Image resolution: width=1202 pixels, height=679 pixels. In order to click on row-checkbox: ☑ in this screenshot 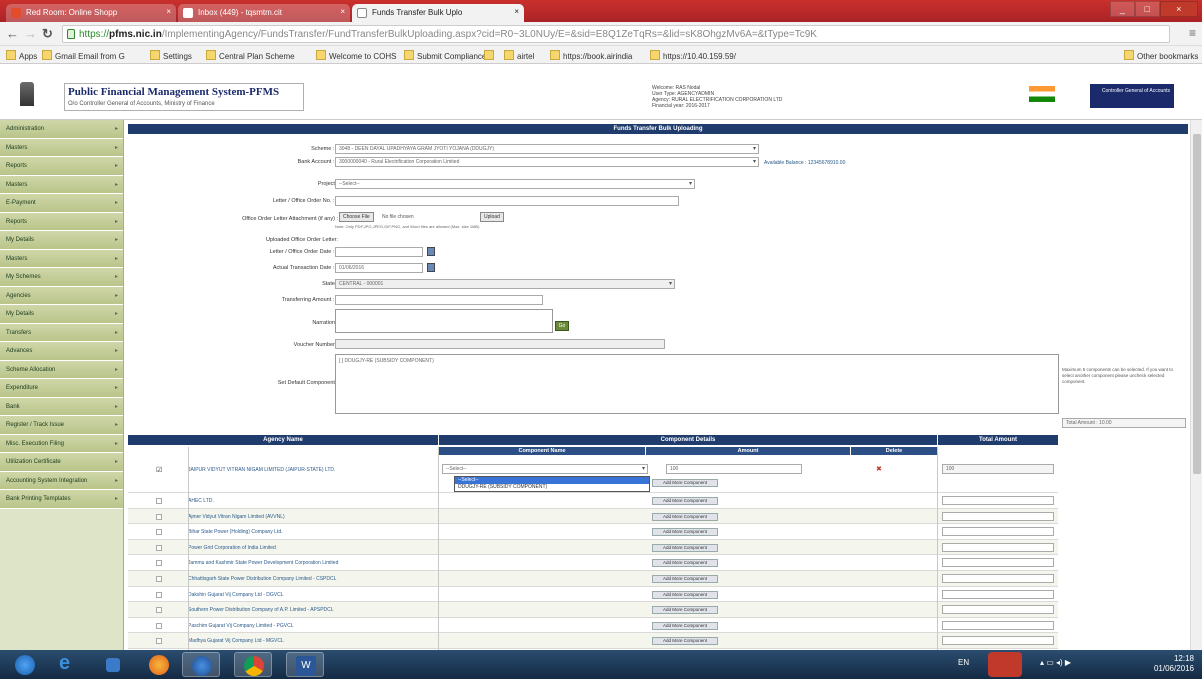, I will do `click(159, 470)`.